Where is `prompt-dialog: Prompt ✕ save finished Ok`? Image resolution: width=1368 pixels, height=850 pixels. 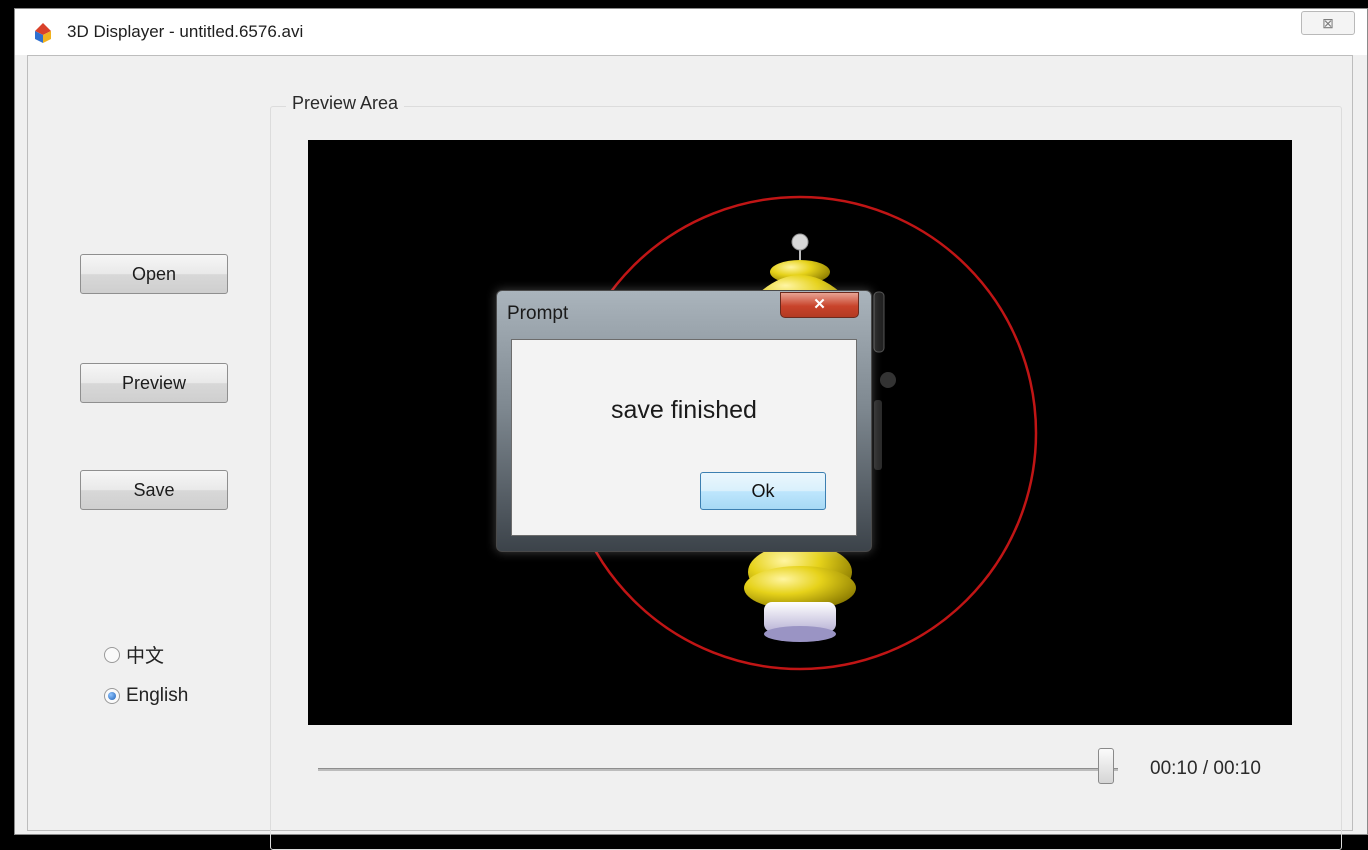 prompt-dialog: Prompt ✕ save finished Ok is located at coordinates (684, 421).